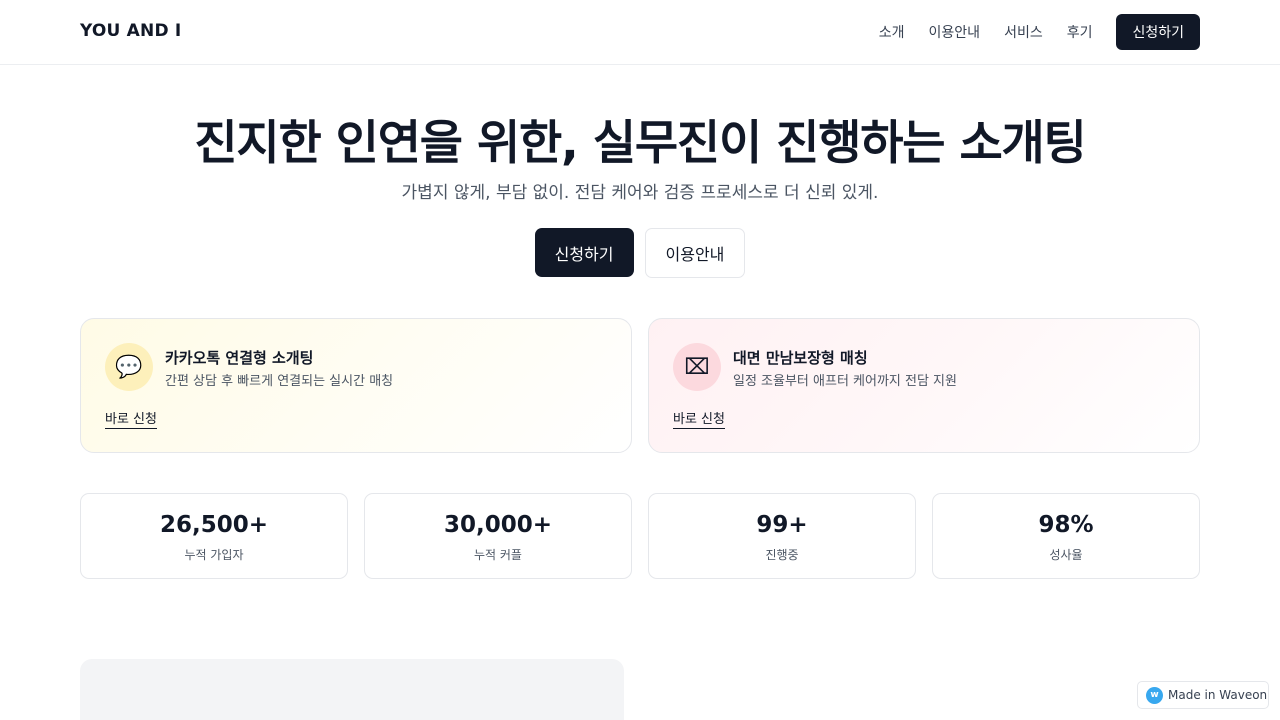 Image resolution: width=1280 pixels, height=720 pixels. I want to click on stat-label: 진행중, so click(782, 555).